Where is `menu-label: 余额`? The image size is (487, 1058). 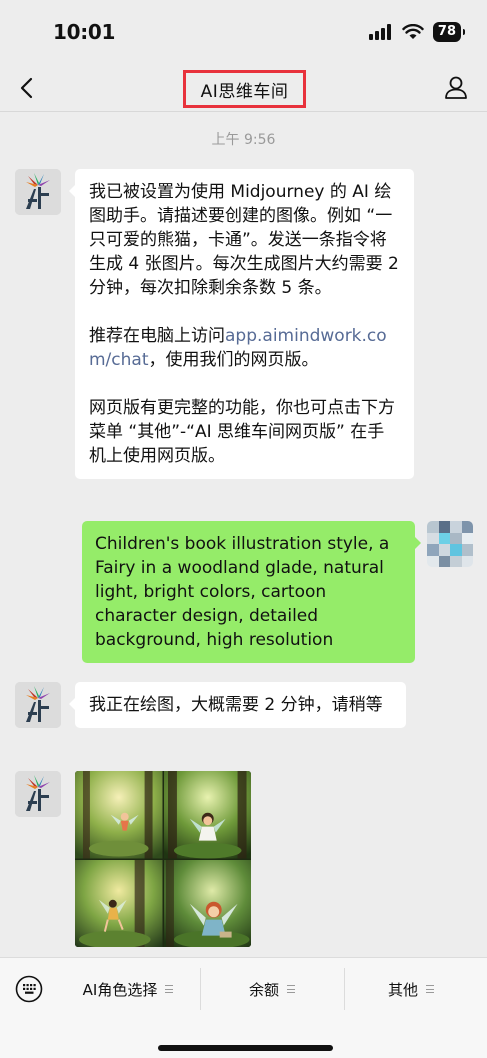
menu-label: 余额 is located at coordinates (263, 989).